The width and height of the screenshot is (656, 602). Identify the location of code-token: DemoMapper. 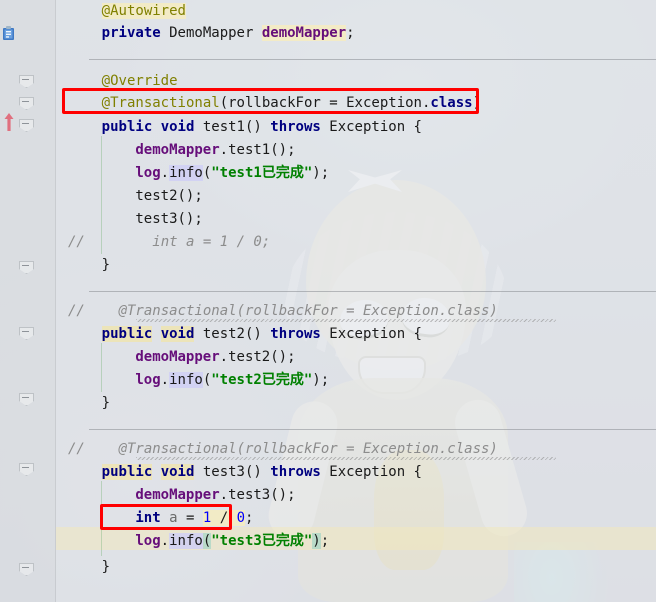
(211, 33).